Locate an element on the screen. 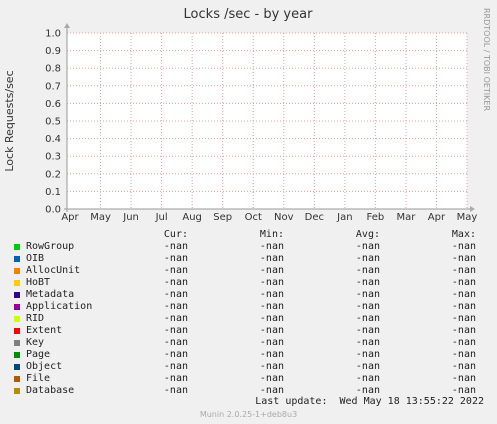  legend-series-name: AllocUnit is located at coordinates (53, 270).